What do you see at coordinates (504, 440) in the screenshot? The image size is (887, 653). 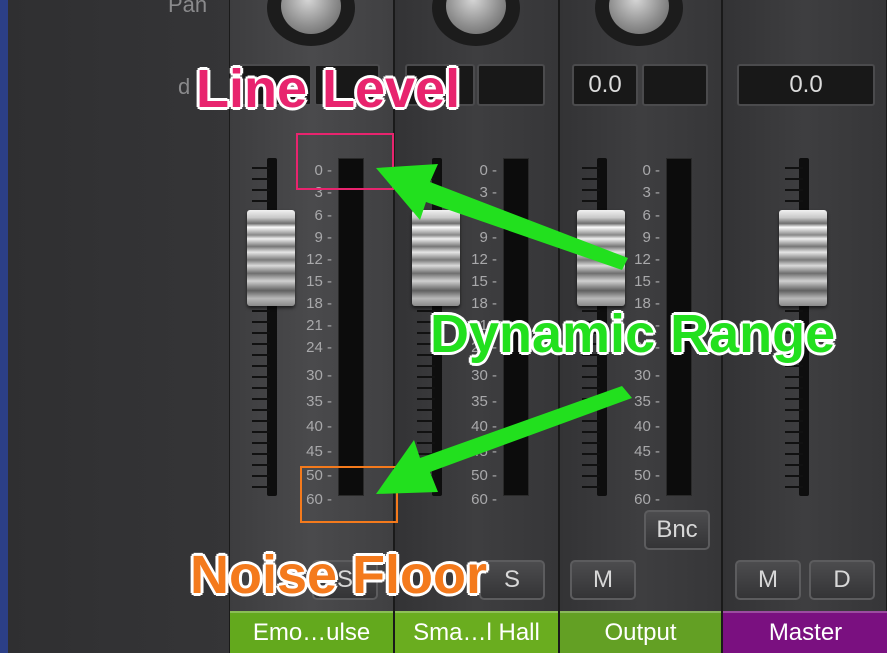 I see `dynamic-range-arrow-bottom` at bounding box center [504, 440].